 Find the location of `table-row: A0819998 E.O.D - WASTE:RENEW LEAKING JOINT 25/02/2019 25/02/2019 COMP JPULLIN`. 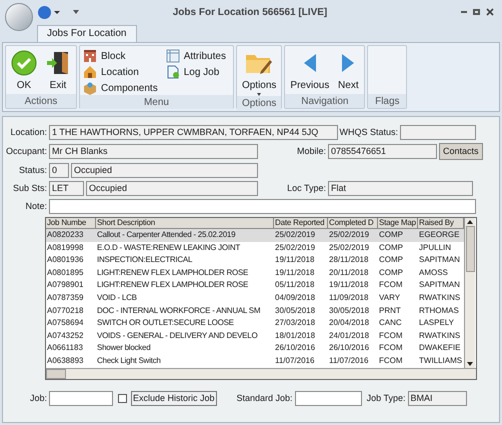

table-row: A0819998 E.O.D - WASTE:RENEW LEAKING JOINT 25/02/2019 25/02/2019 COMP JPULLIN is located at coordinates (255, 248).